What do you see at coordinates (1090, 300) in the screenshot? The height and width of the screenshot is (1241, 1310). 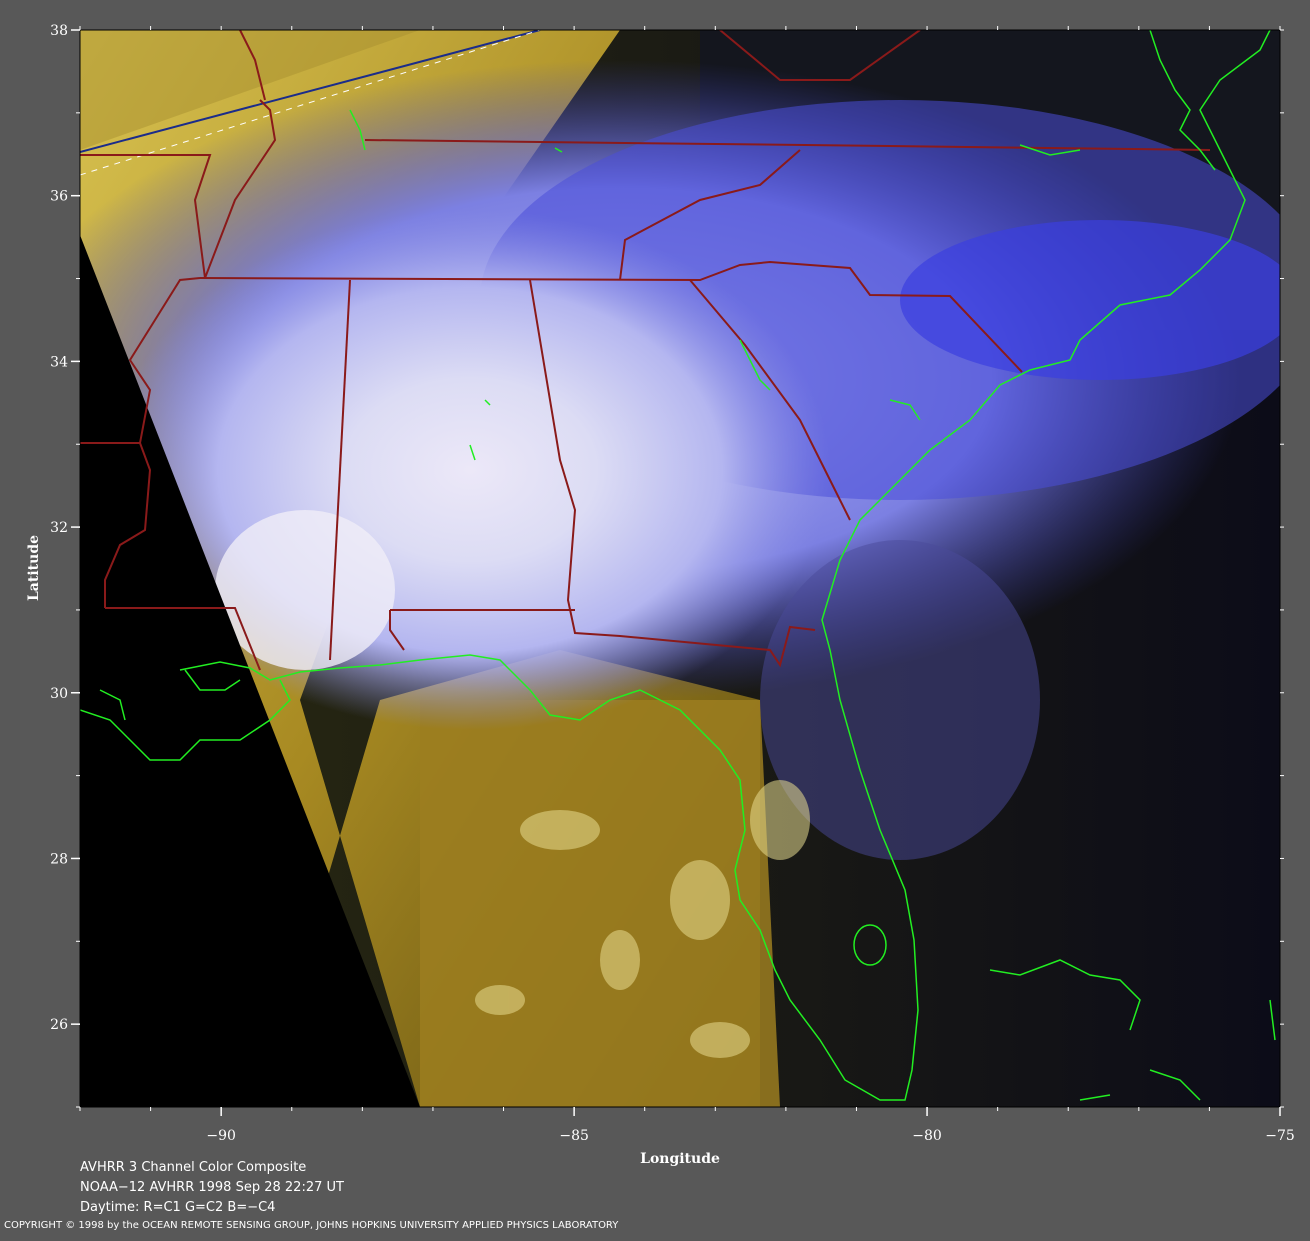 I see `cloud-band-atlantic` at bounding box center [1090, 300].